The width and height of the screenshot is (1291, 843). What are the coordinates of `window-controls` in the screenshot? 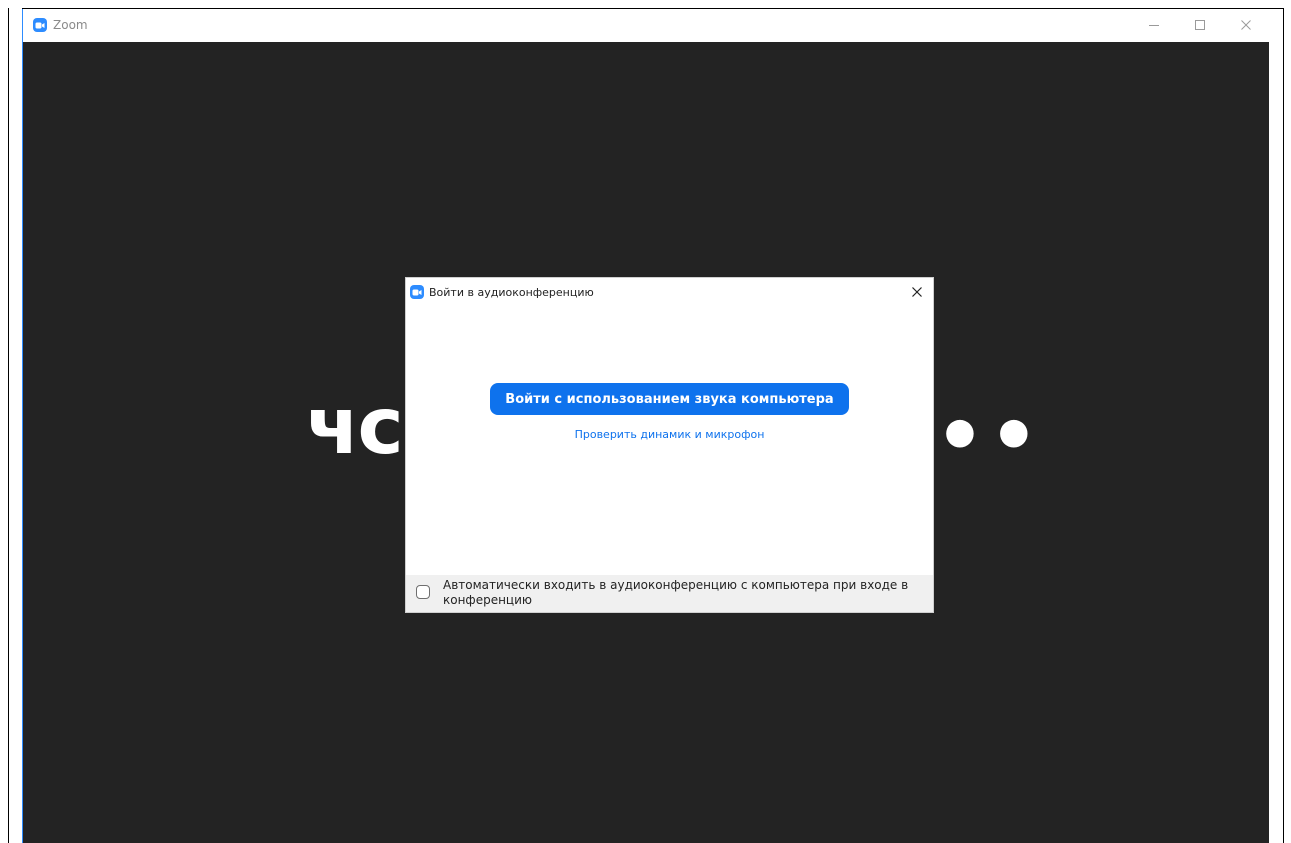 It's located at (1200, 25).